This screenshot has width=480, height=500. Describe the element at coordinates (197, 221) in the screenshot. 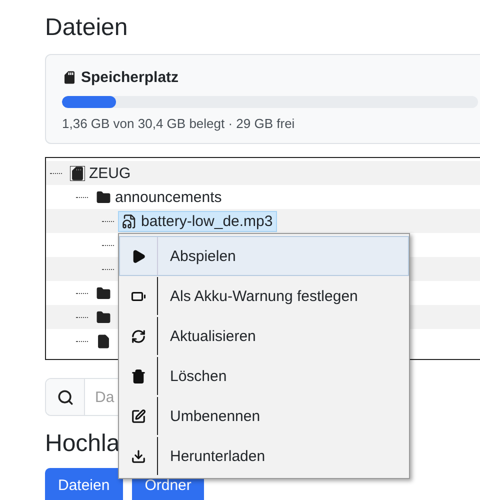

I see `tree-item: battery-low_de.mp3` at that location.